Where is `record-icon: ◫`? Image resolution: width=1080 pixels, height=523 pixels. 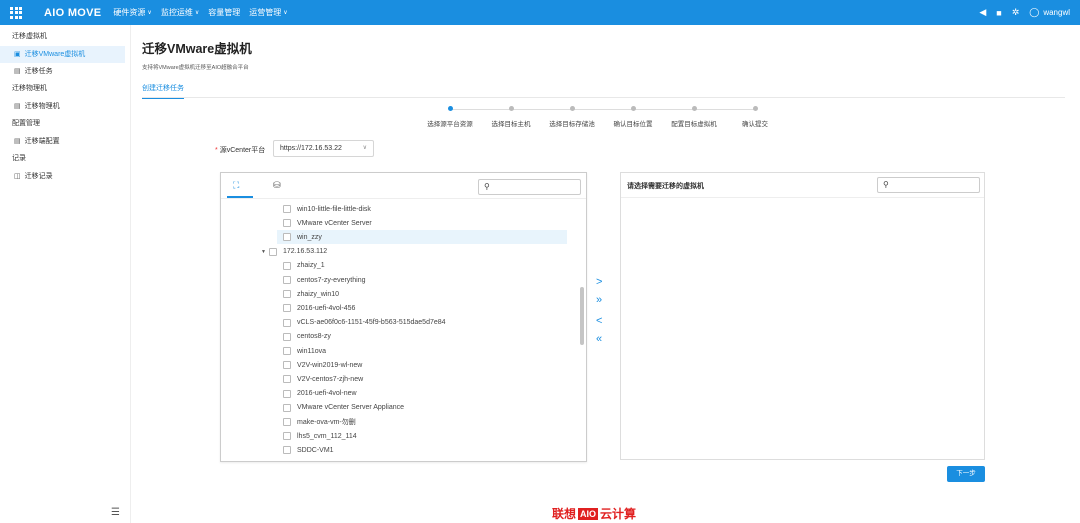 record-icon: ◫ is located at coordinates (17, 176).